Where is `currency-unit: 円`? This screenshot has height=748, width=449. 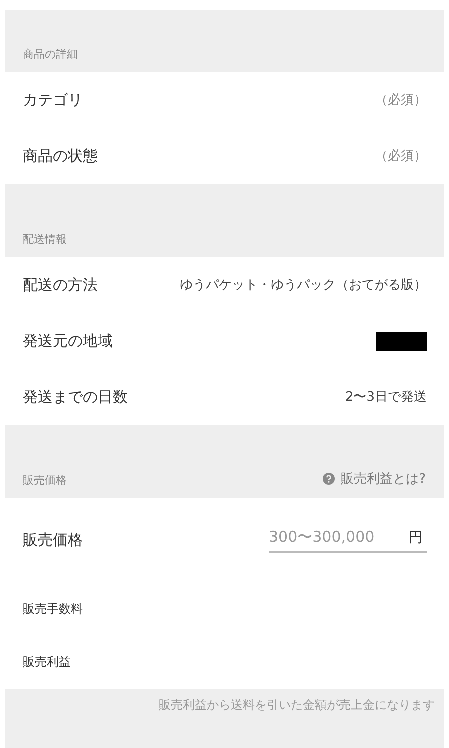
currency-unit: 円 is located at coordinates (416, 538).